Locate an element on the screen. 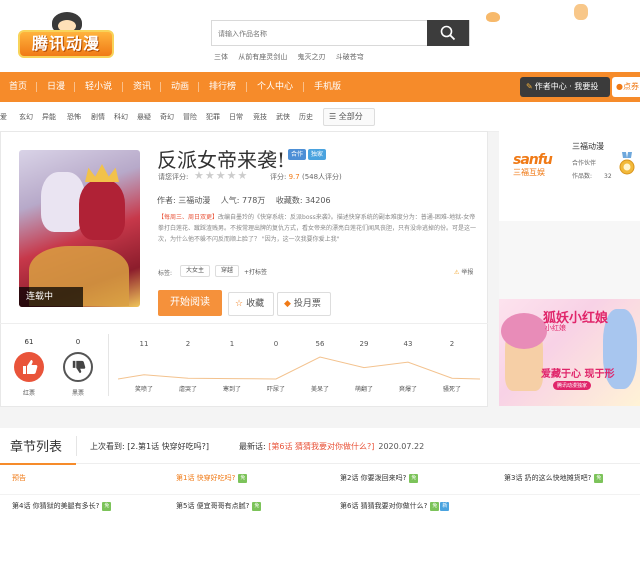 The height and width of the screenshot is (566, 640). nav-ranking: 排行榜 is located at coordinates (222, 87).